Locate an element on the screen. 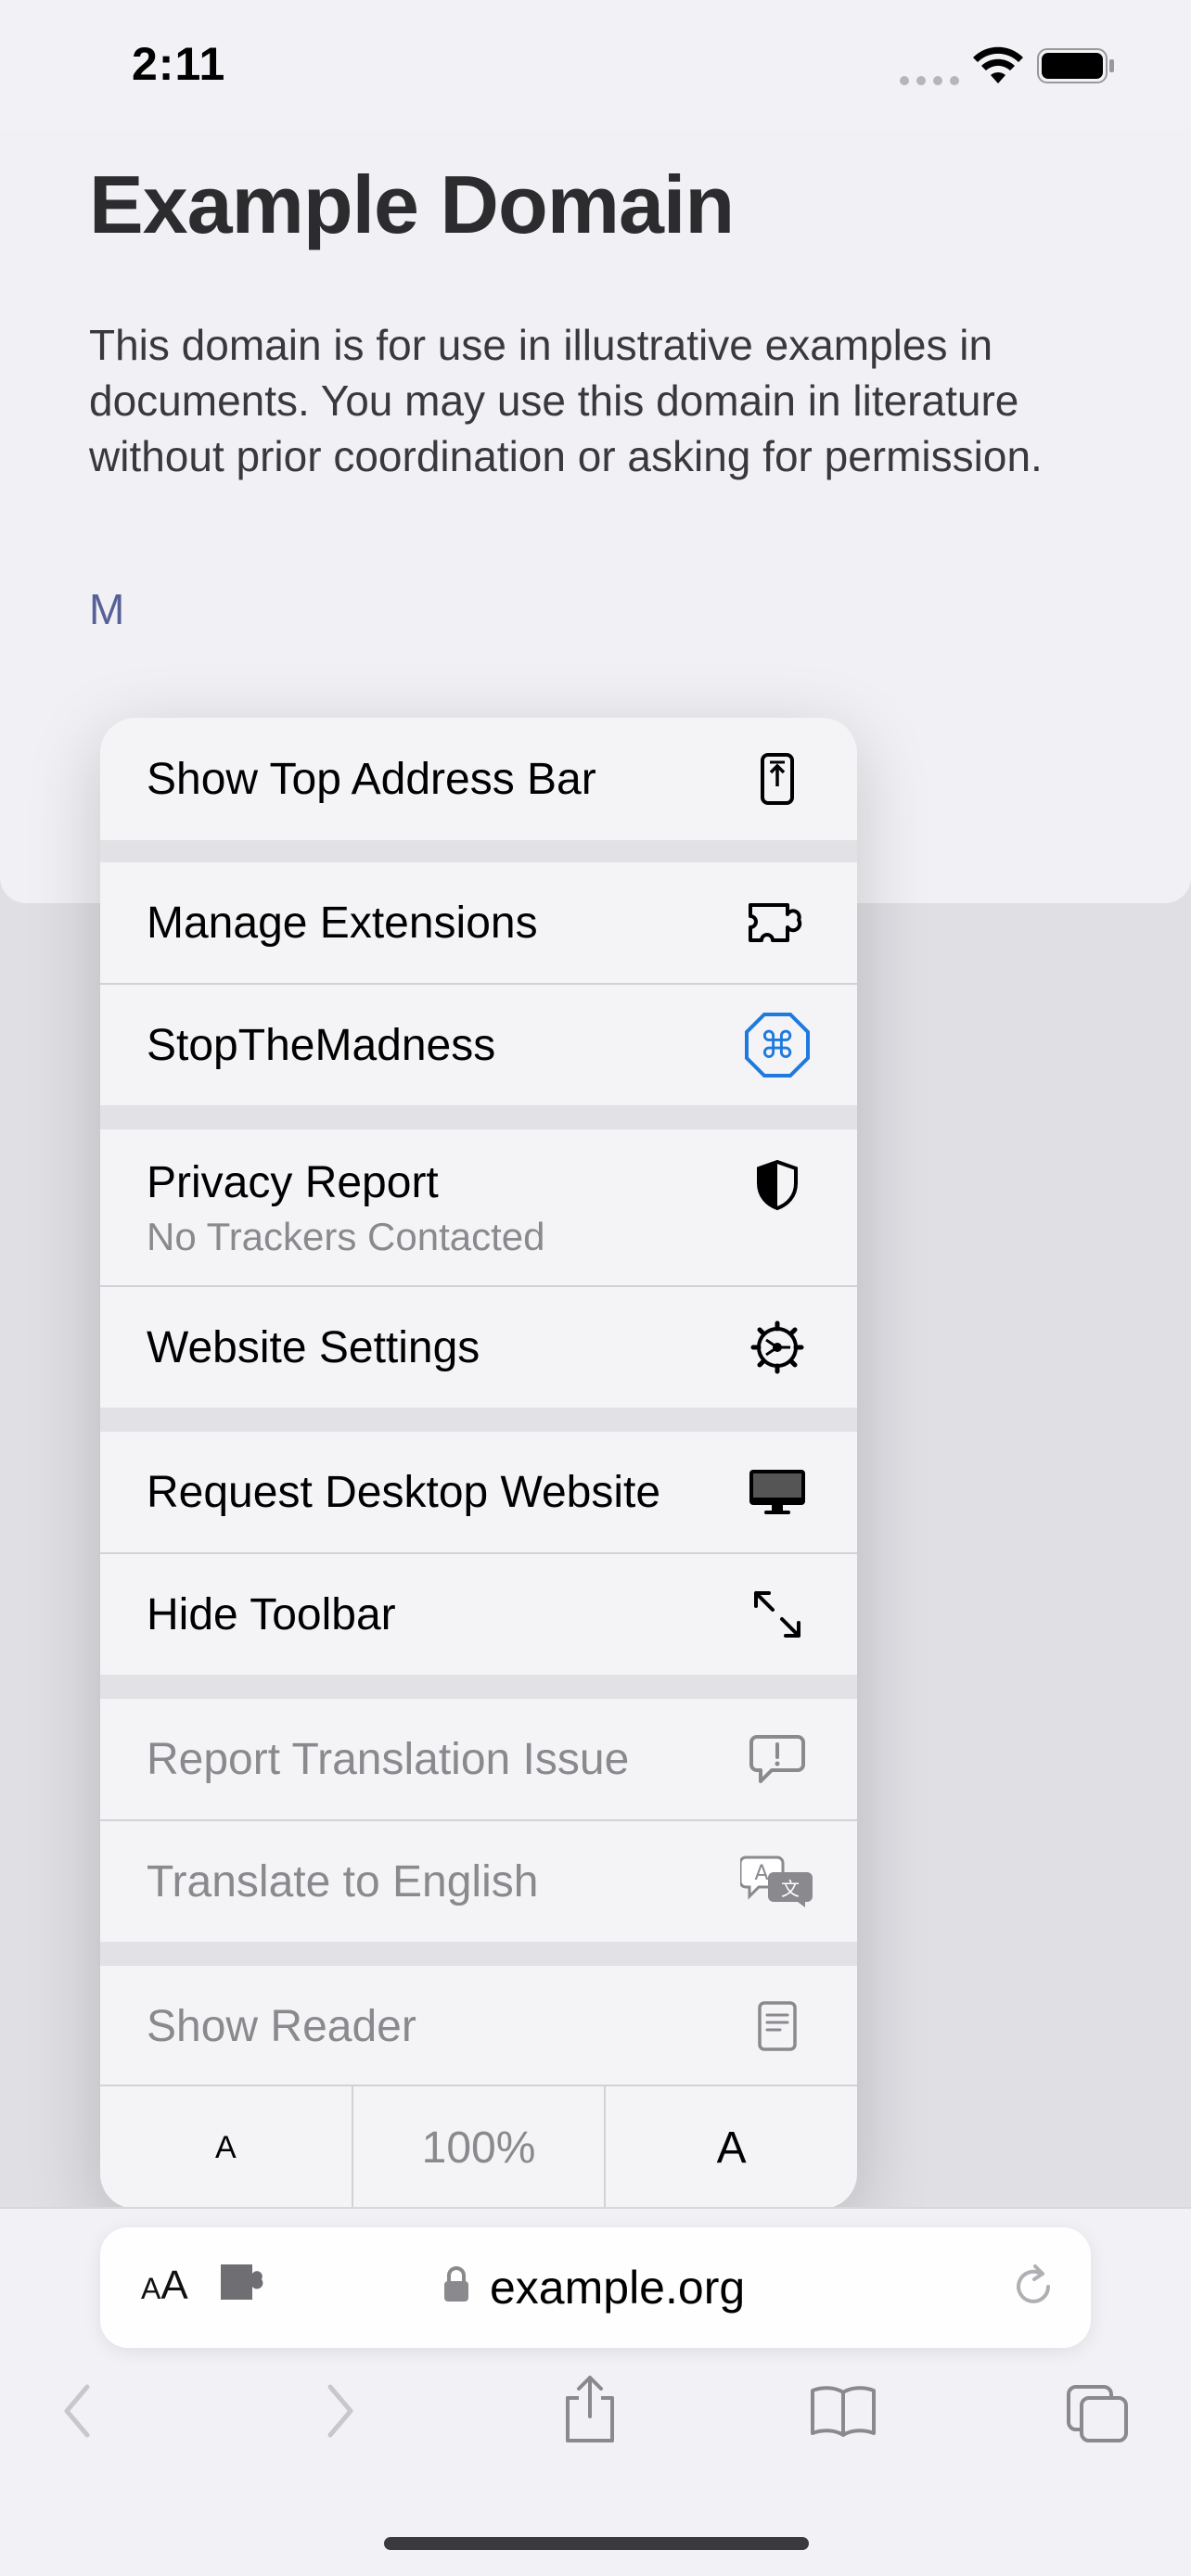 The image size is (1191, 2576). zoom-out-label: A is located at coordinates (225, 2147).